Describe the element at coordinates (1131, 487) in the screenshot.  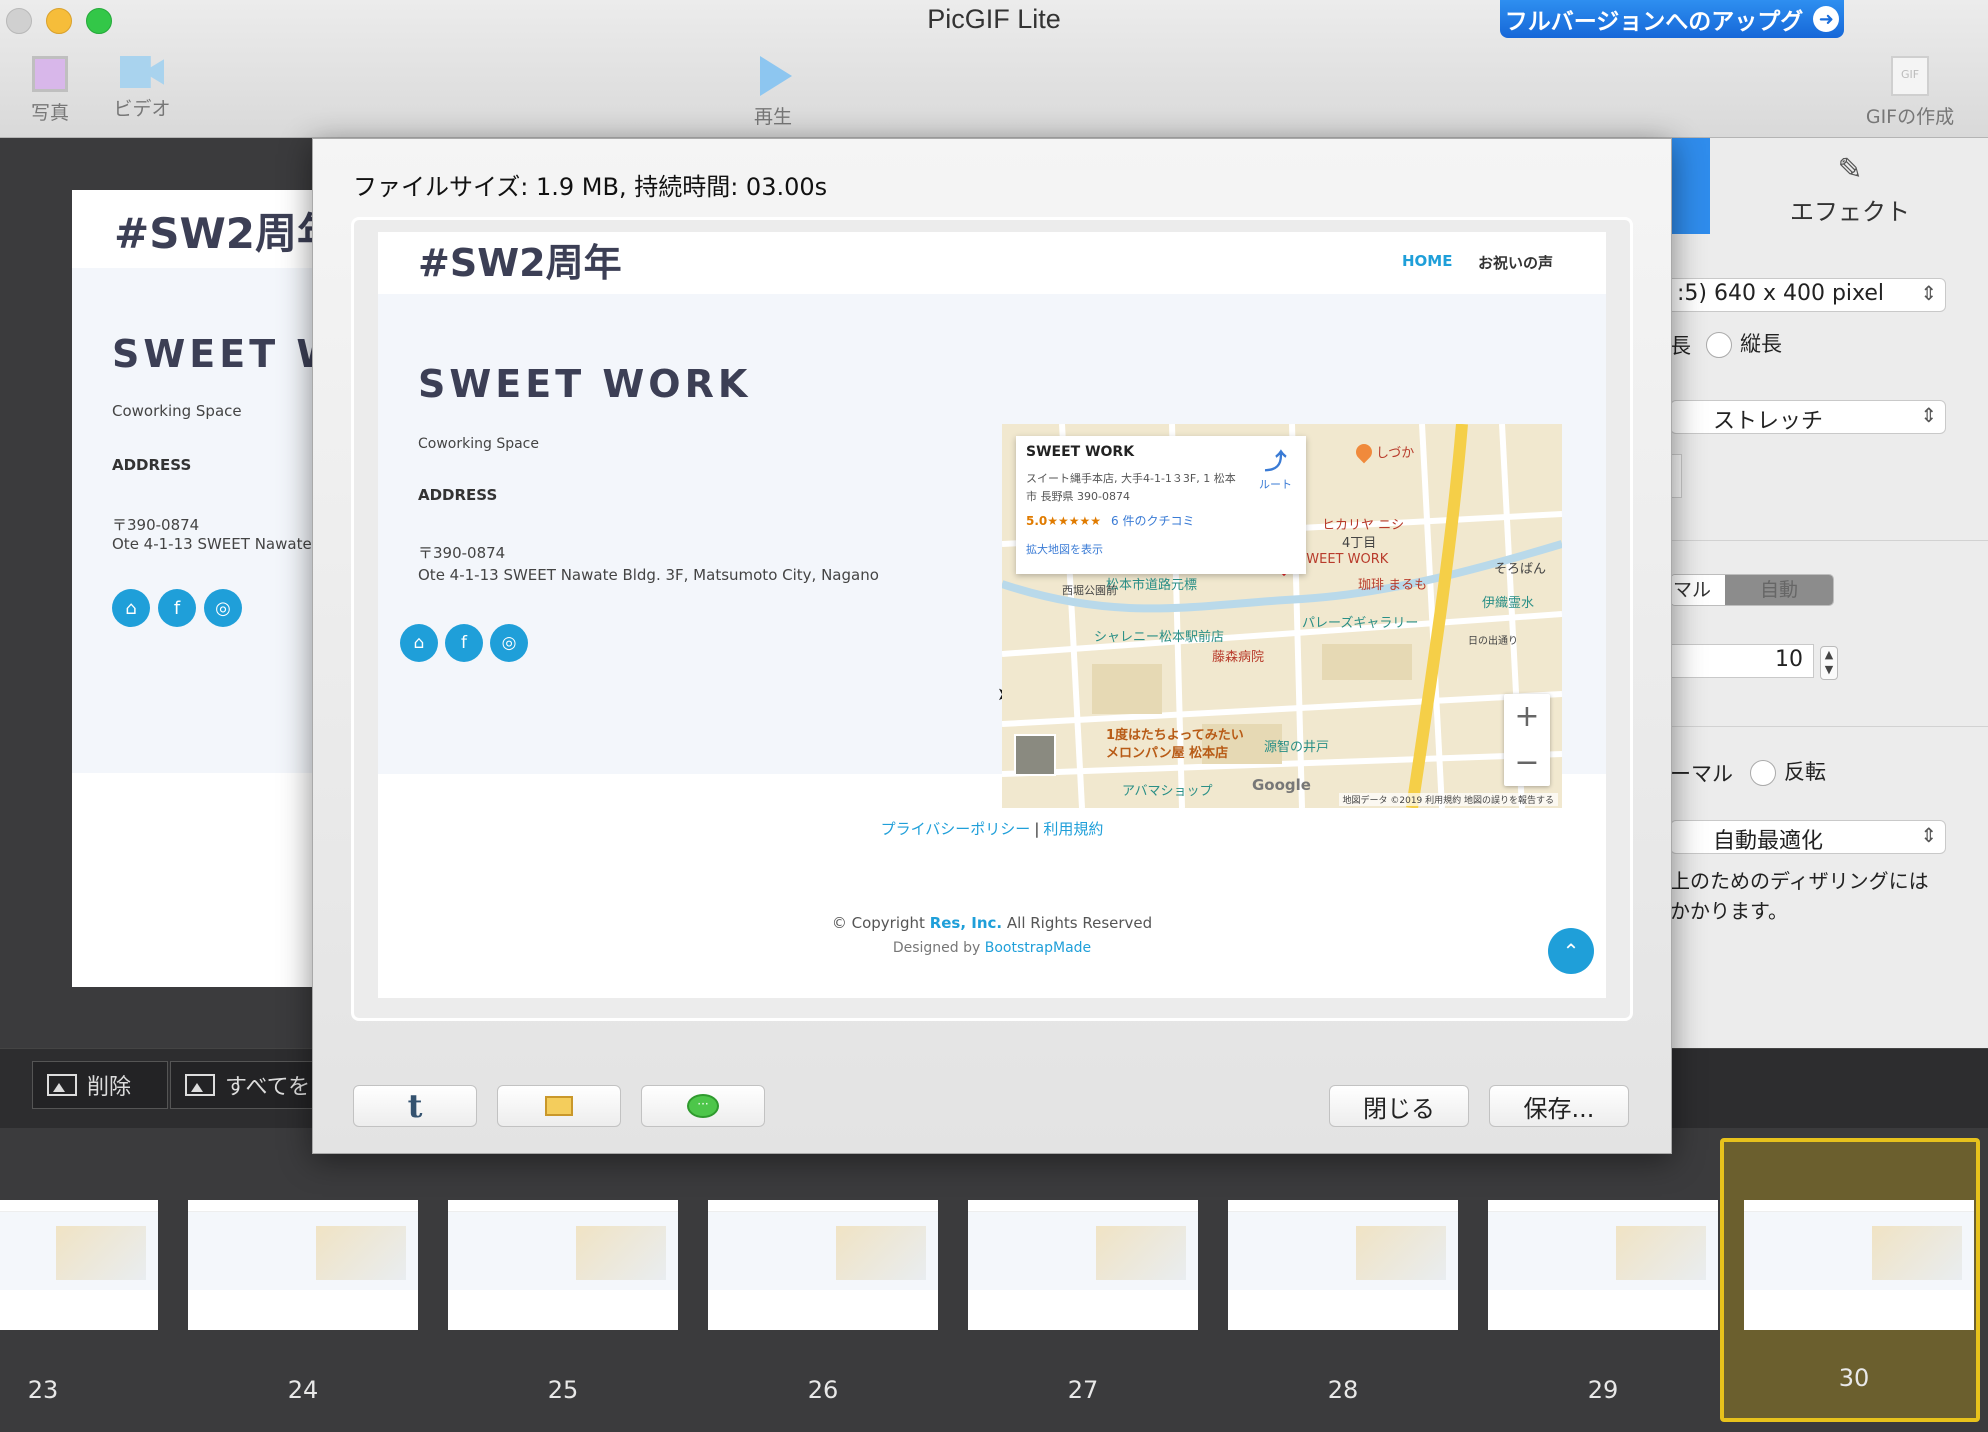
I see `map-card-address: スイート縄手本店, 大手4-1-1３3F, 1 松本市 長野県 390-0874` at that location.